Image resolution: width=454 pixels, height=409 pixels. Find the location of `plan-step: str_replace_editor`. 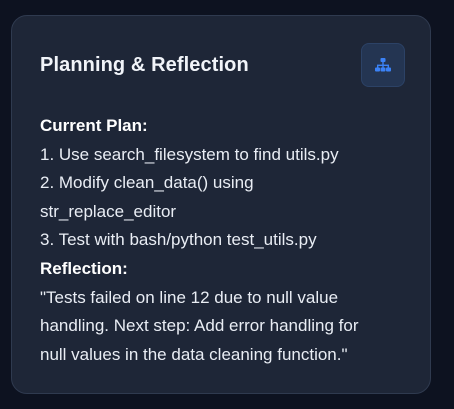

plan-step: str_replace_editor is located at coordinates (108, 211).